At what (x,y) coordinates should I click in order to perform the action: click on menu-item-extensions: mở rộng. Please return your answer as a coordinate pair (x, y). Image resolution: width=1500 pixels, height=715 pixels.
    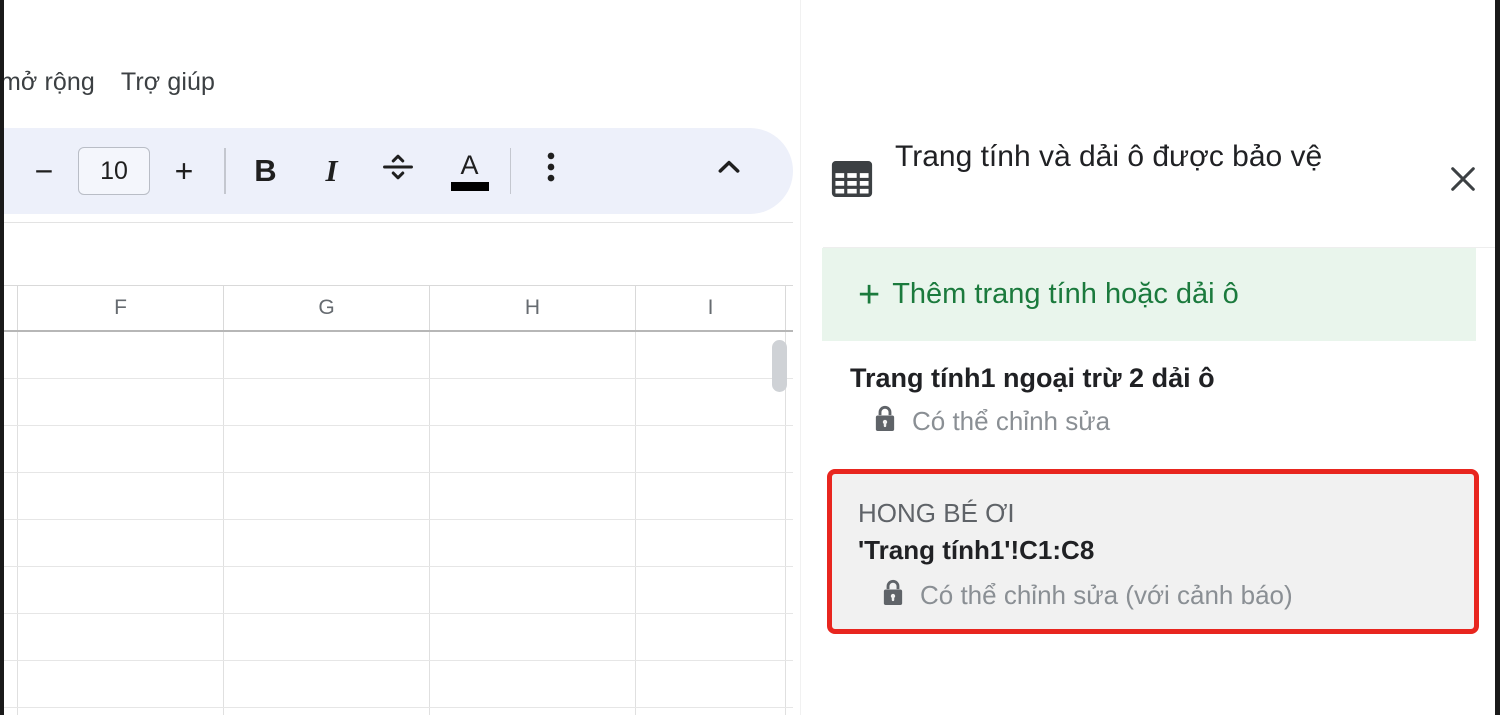
    Looking at the image, I should click on (49, 82).